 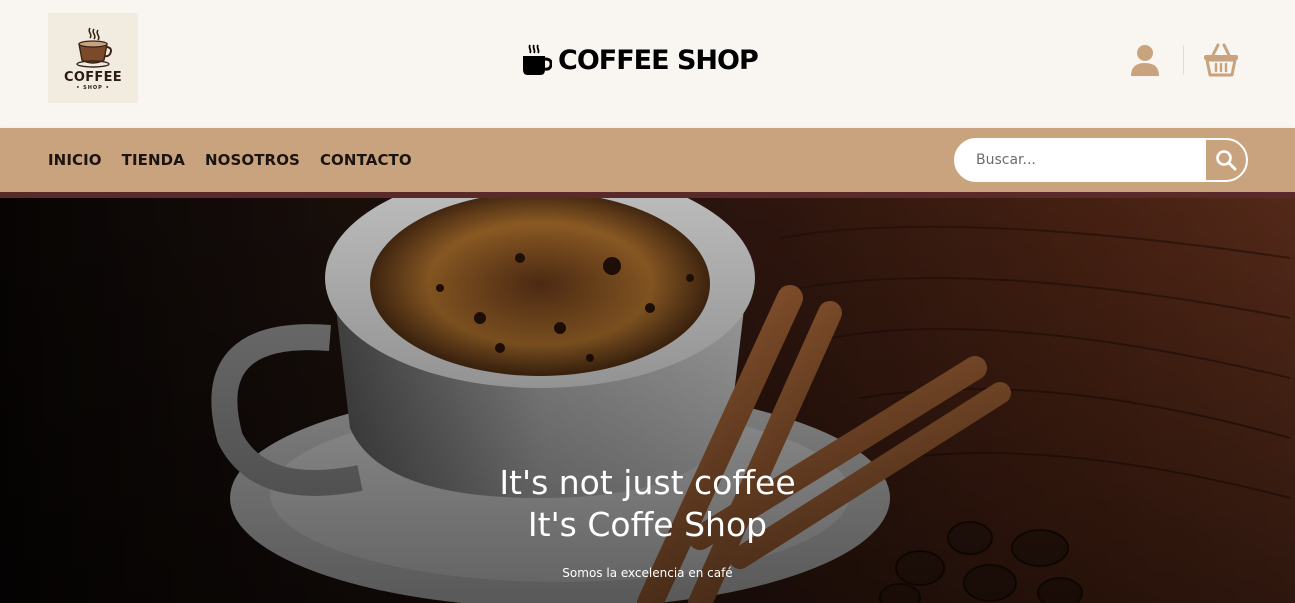 I want to click on brand-title-block: COFFEE SHOP, so click(x=640, y=60).